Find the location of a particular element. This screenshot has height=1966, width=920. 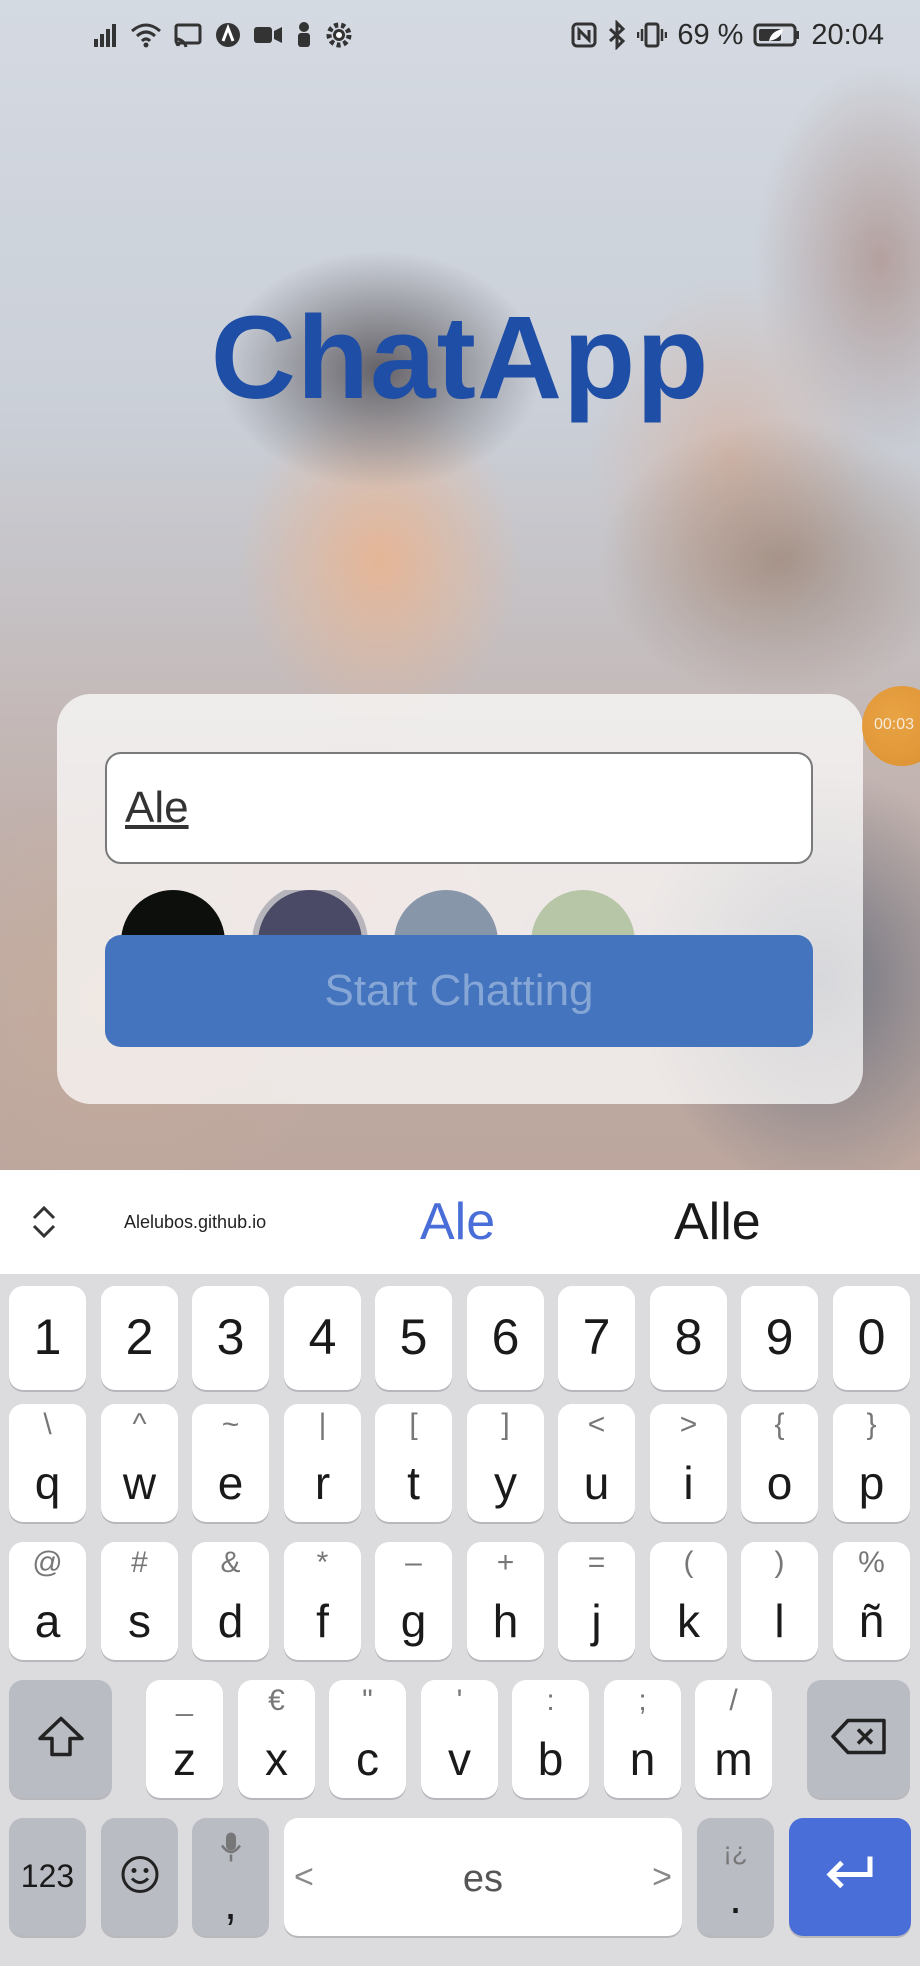

key-d: & d is located at coordinates (230, 1601).